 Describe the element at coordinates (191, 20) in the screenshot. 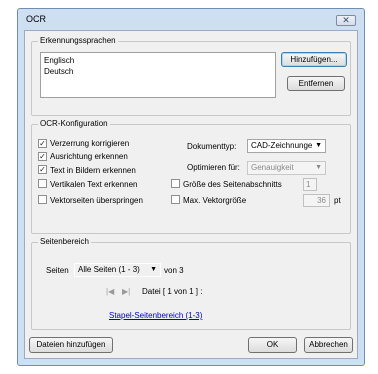

I see `title-bar: OCR ✕` at that location.